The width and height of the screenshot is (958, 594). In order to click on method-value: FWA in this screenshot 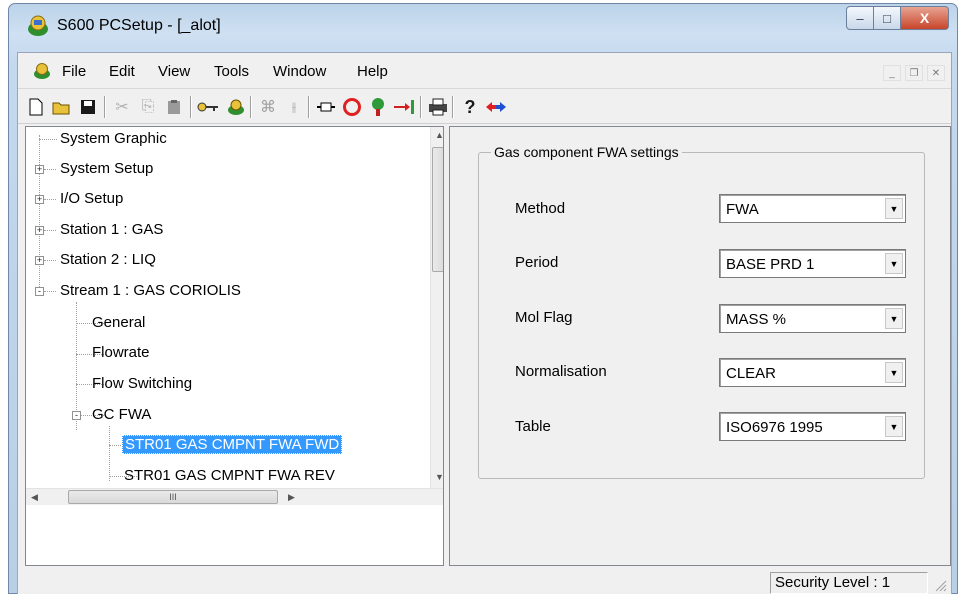, I will do `click(742, 209)`.